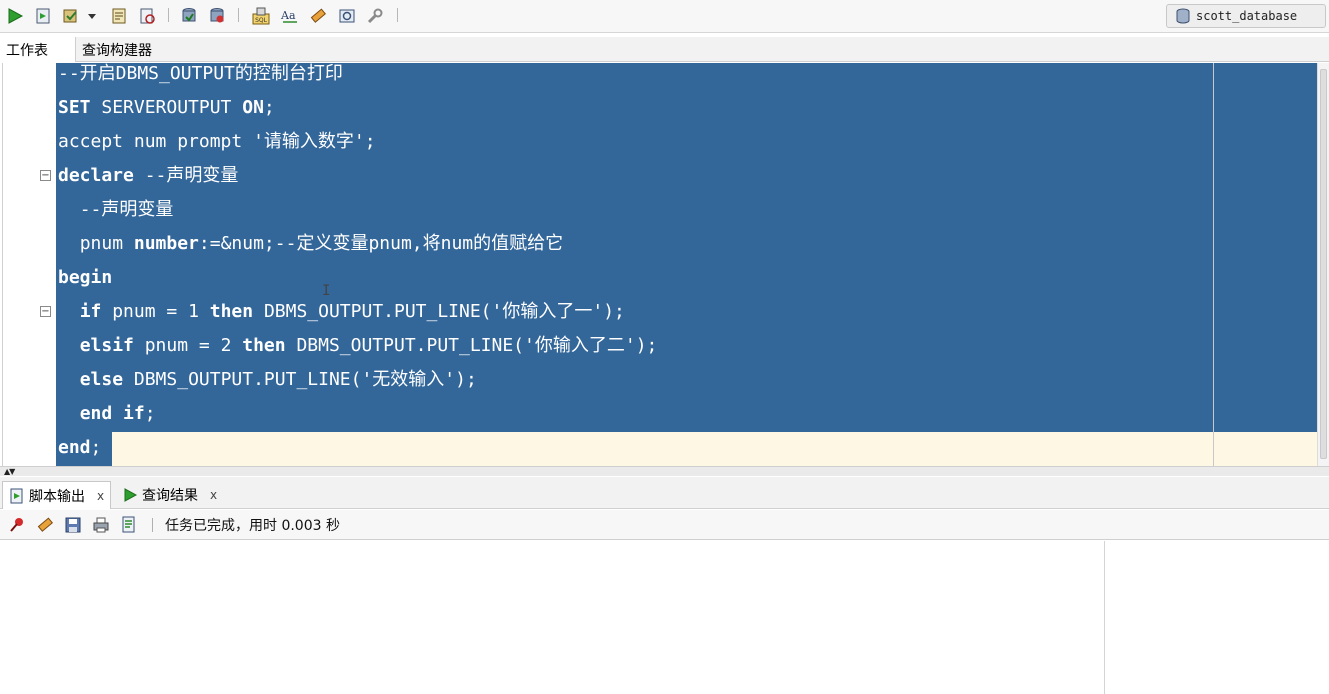 The width and height of the screenshot is (1329, 694). I want to click on connection-name: scott_database, so click(1247, 16).